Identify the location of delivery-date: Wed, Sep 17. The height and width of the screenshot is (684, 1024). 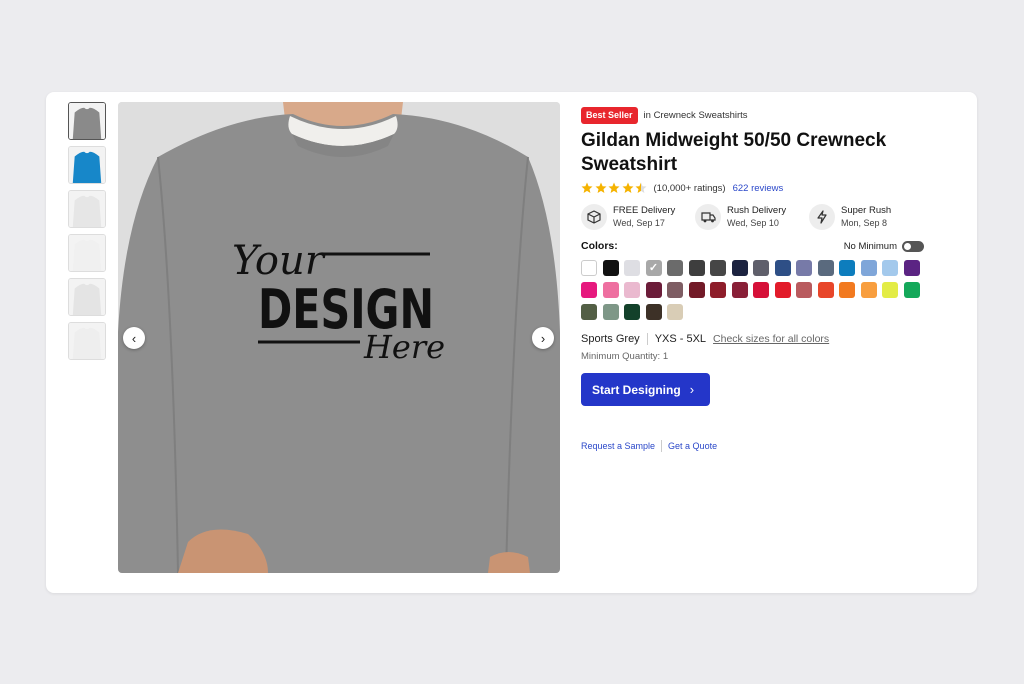
(639, 223).